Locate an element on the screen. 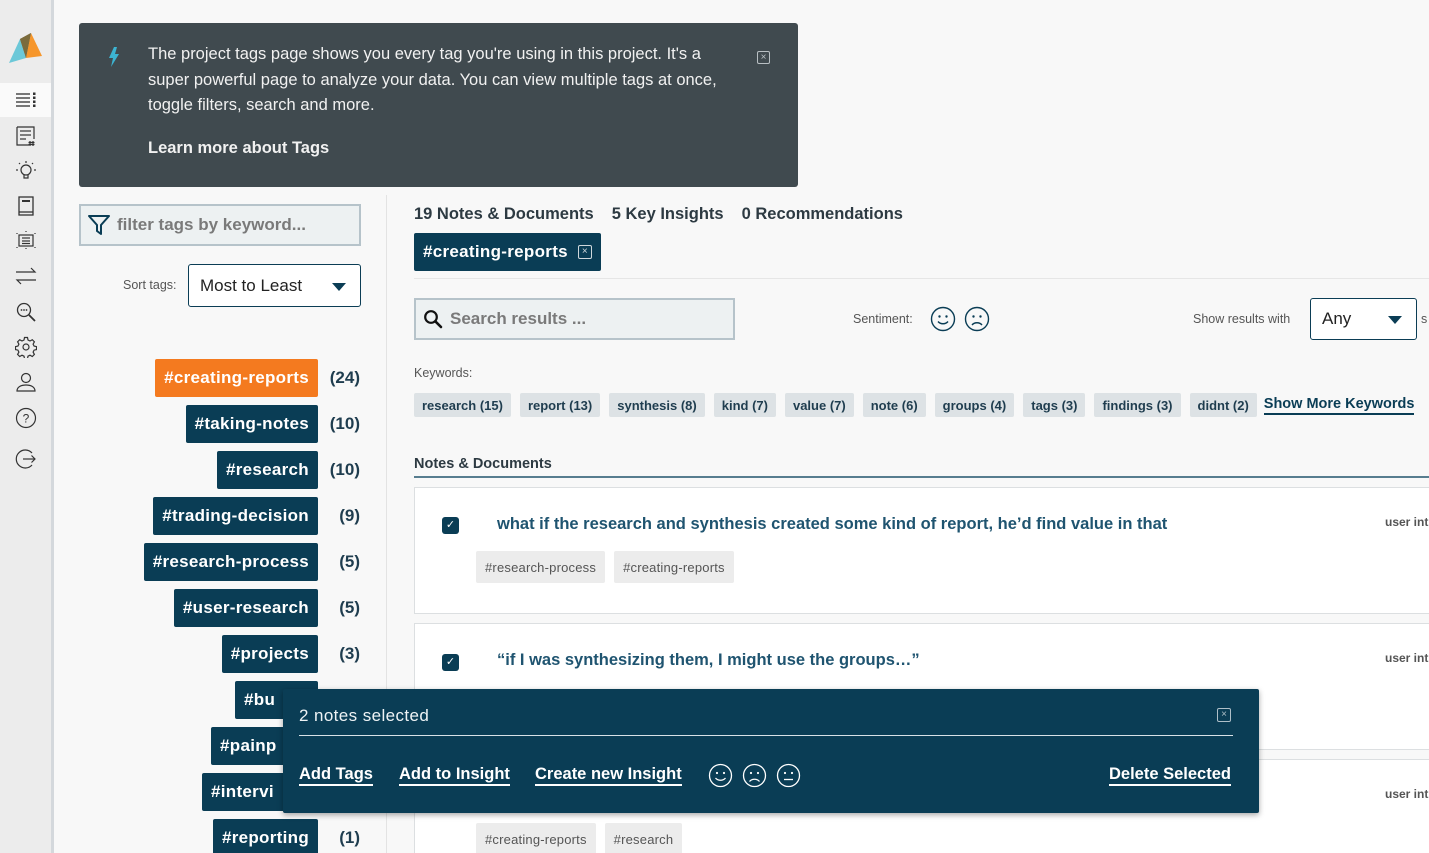  delete-selected-button: Delete Selected is located at coordinates (1170, 775).